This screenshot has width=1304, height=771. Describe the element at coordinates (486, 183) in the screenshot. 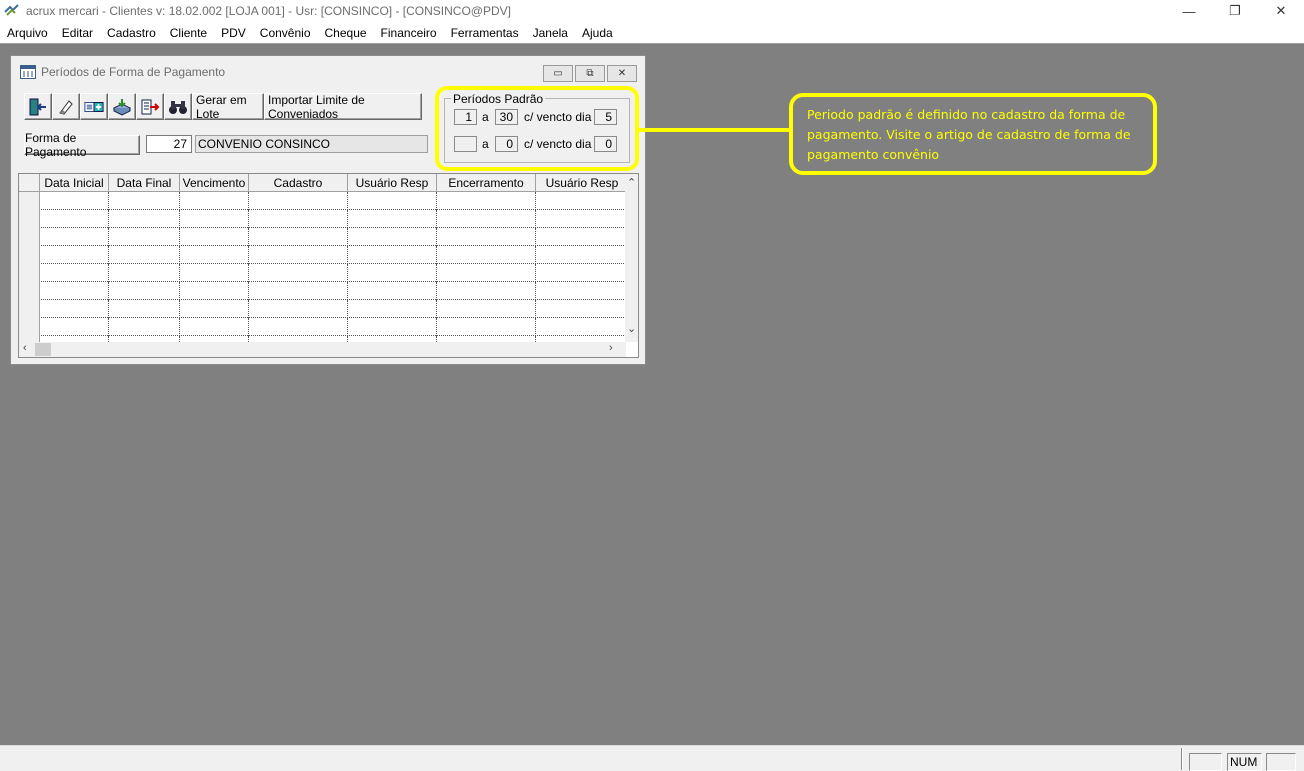

I see `col-encerramento: Encerramento` at that location.